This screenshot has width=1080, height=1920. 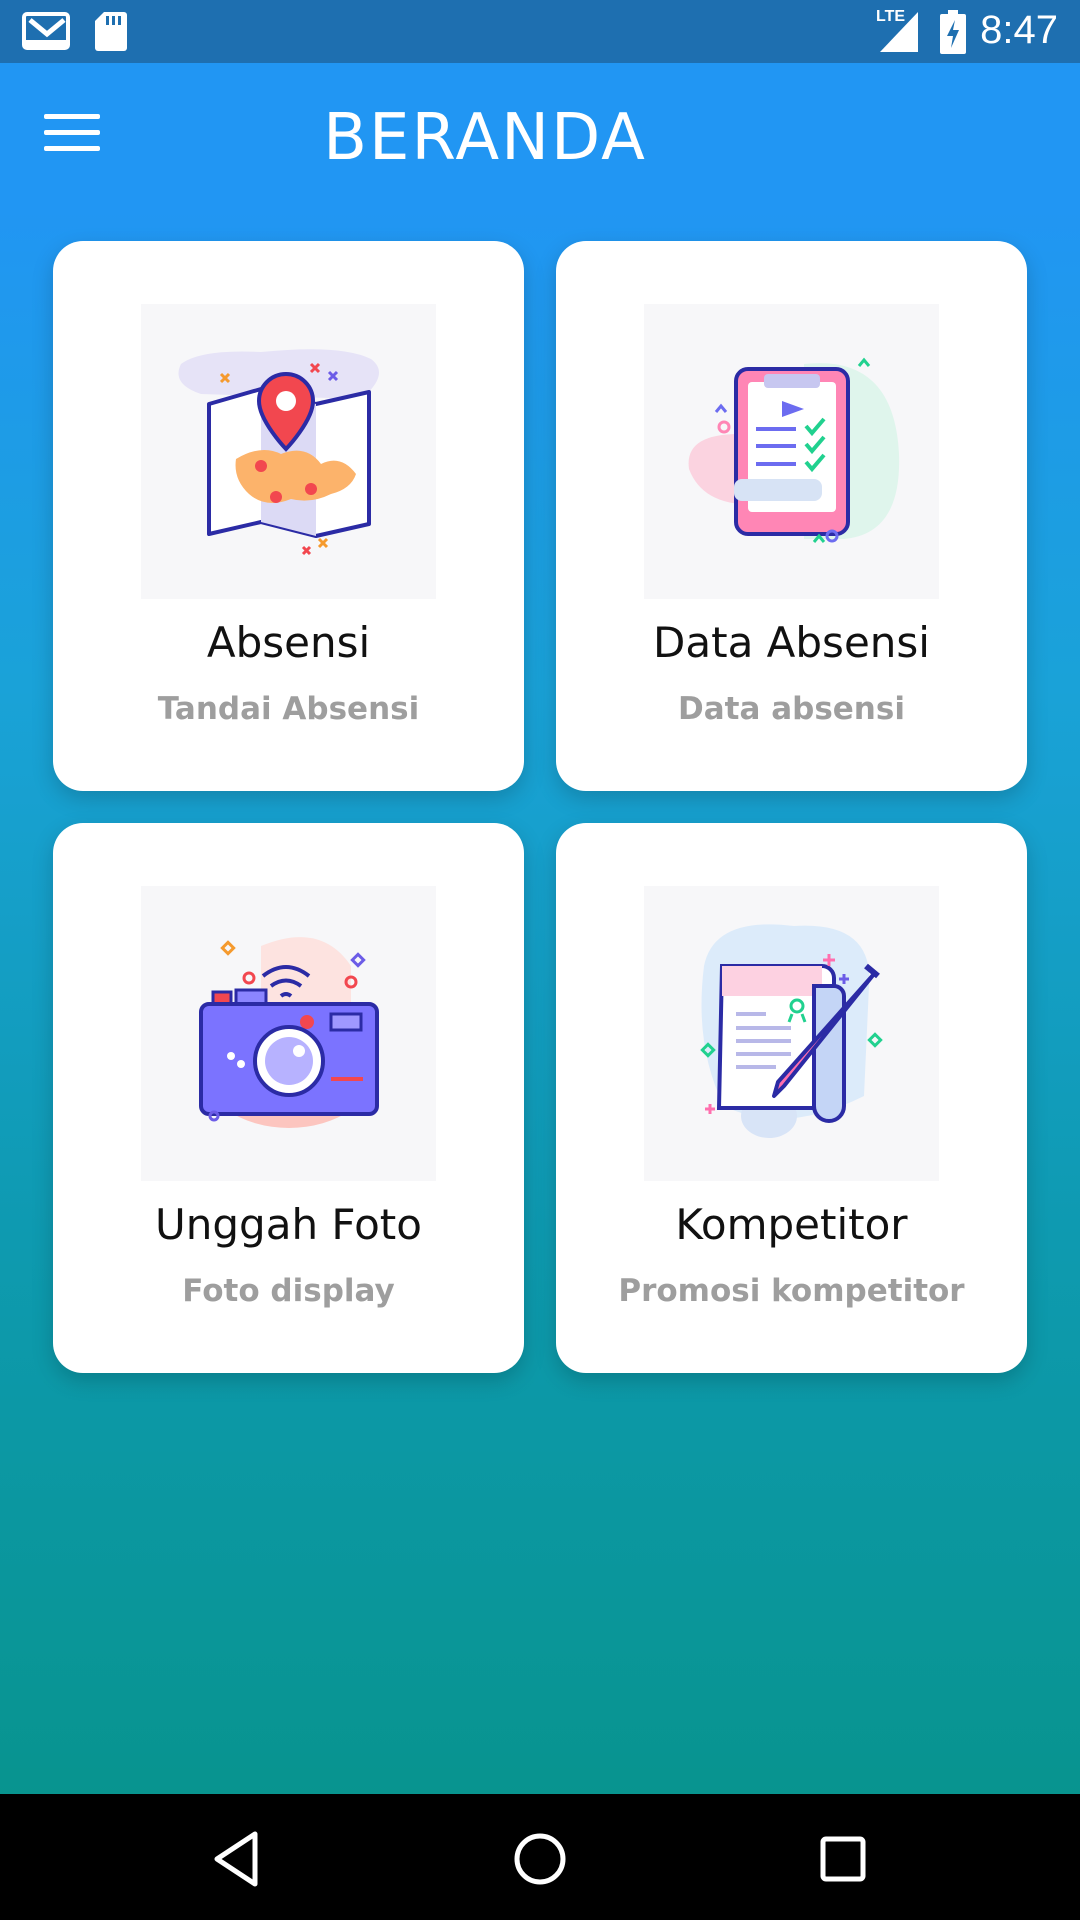 I want to click on menu-card-kompetitor: Kompetitor Promosi kompetitor, so click(x=791, y=1098).